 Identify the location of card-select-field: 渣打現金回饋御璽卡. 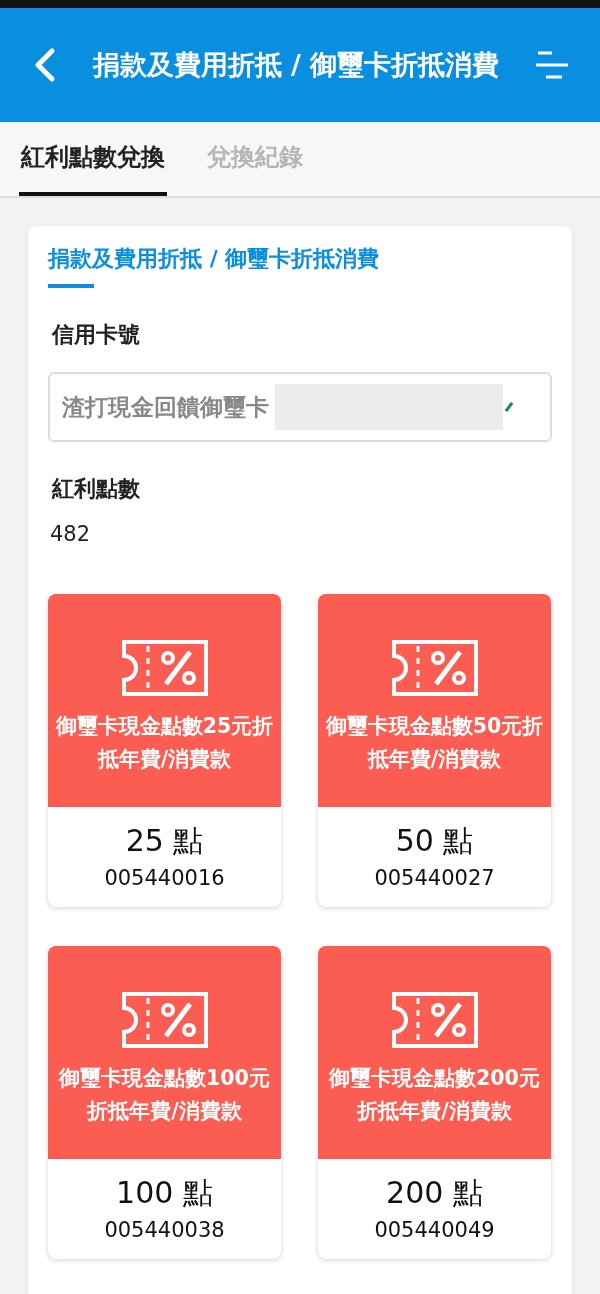
(300, 407).